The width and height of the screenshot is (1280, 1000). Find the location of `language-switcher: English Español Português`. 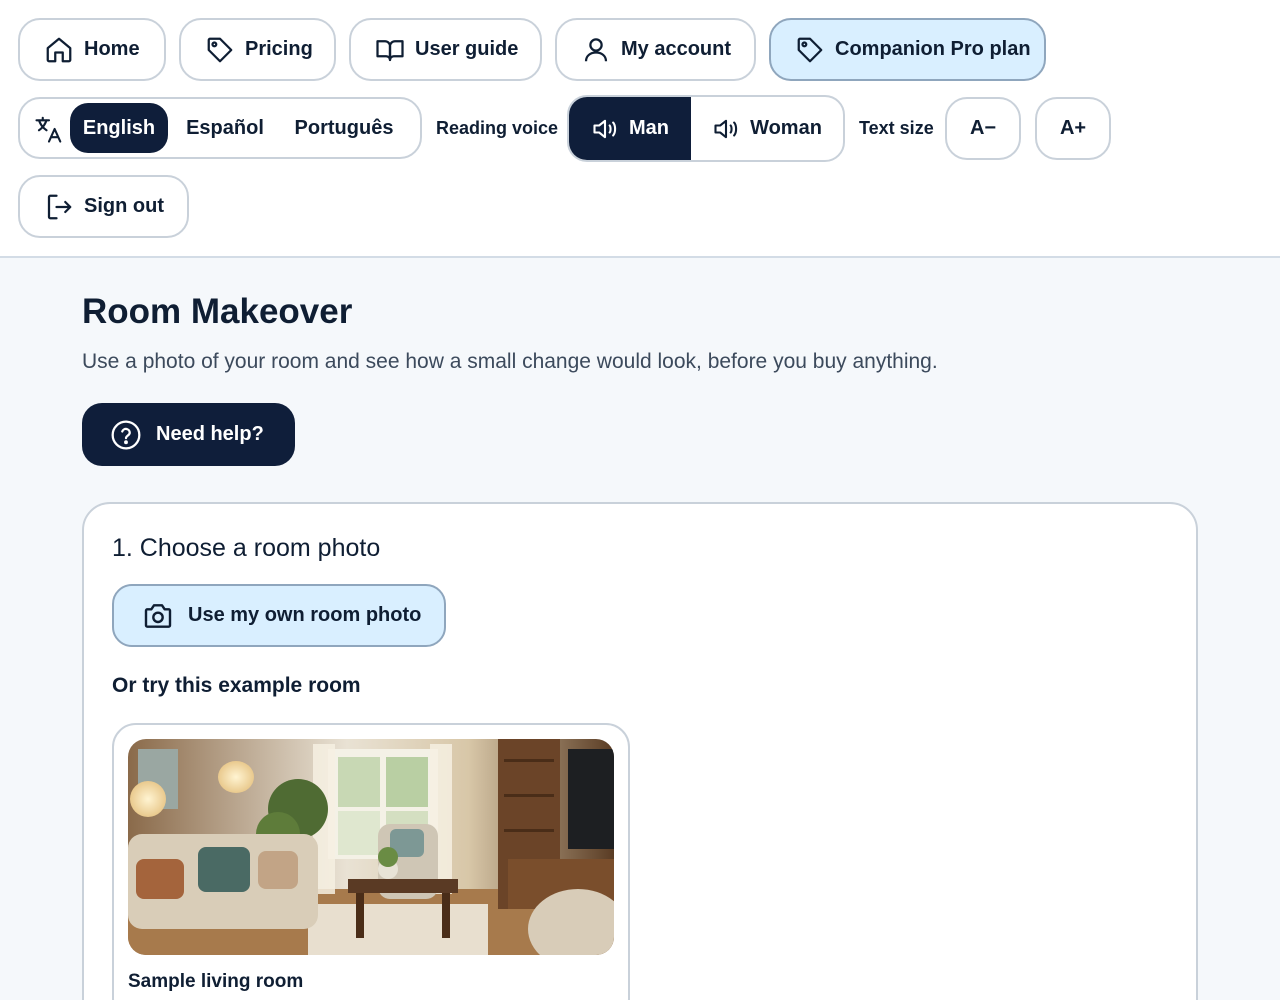

language-switcher: English Español Português is located at coordinates (220, 128).